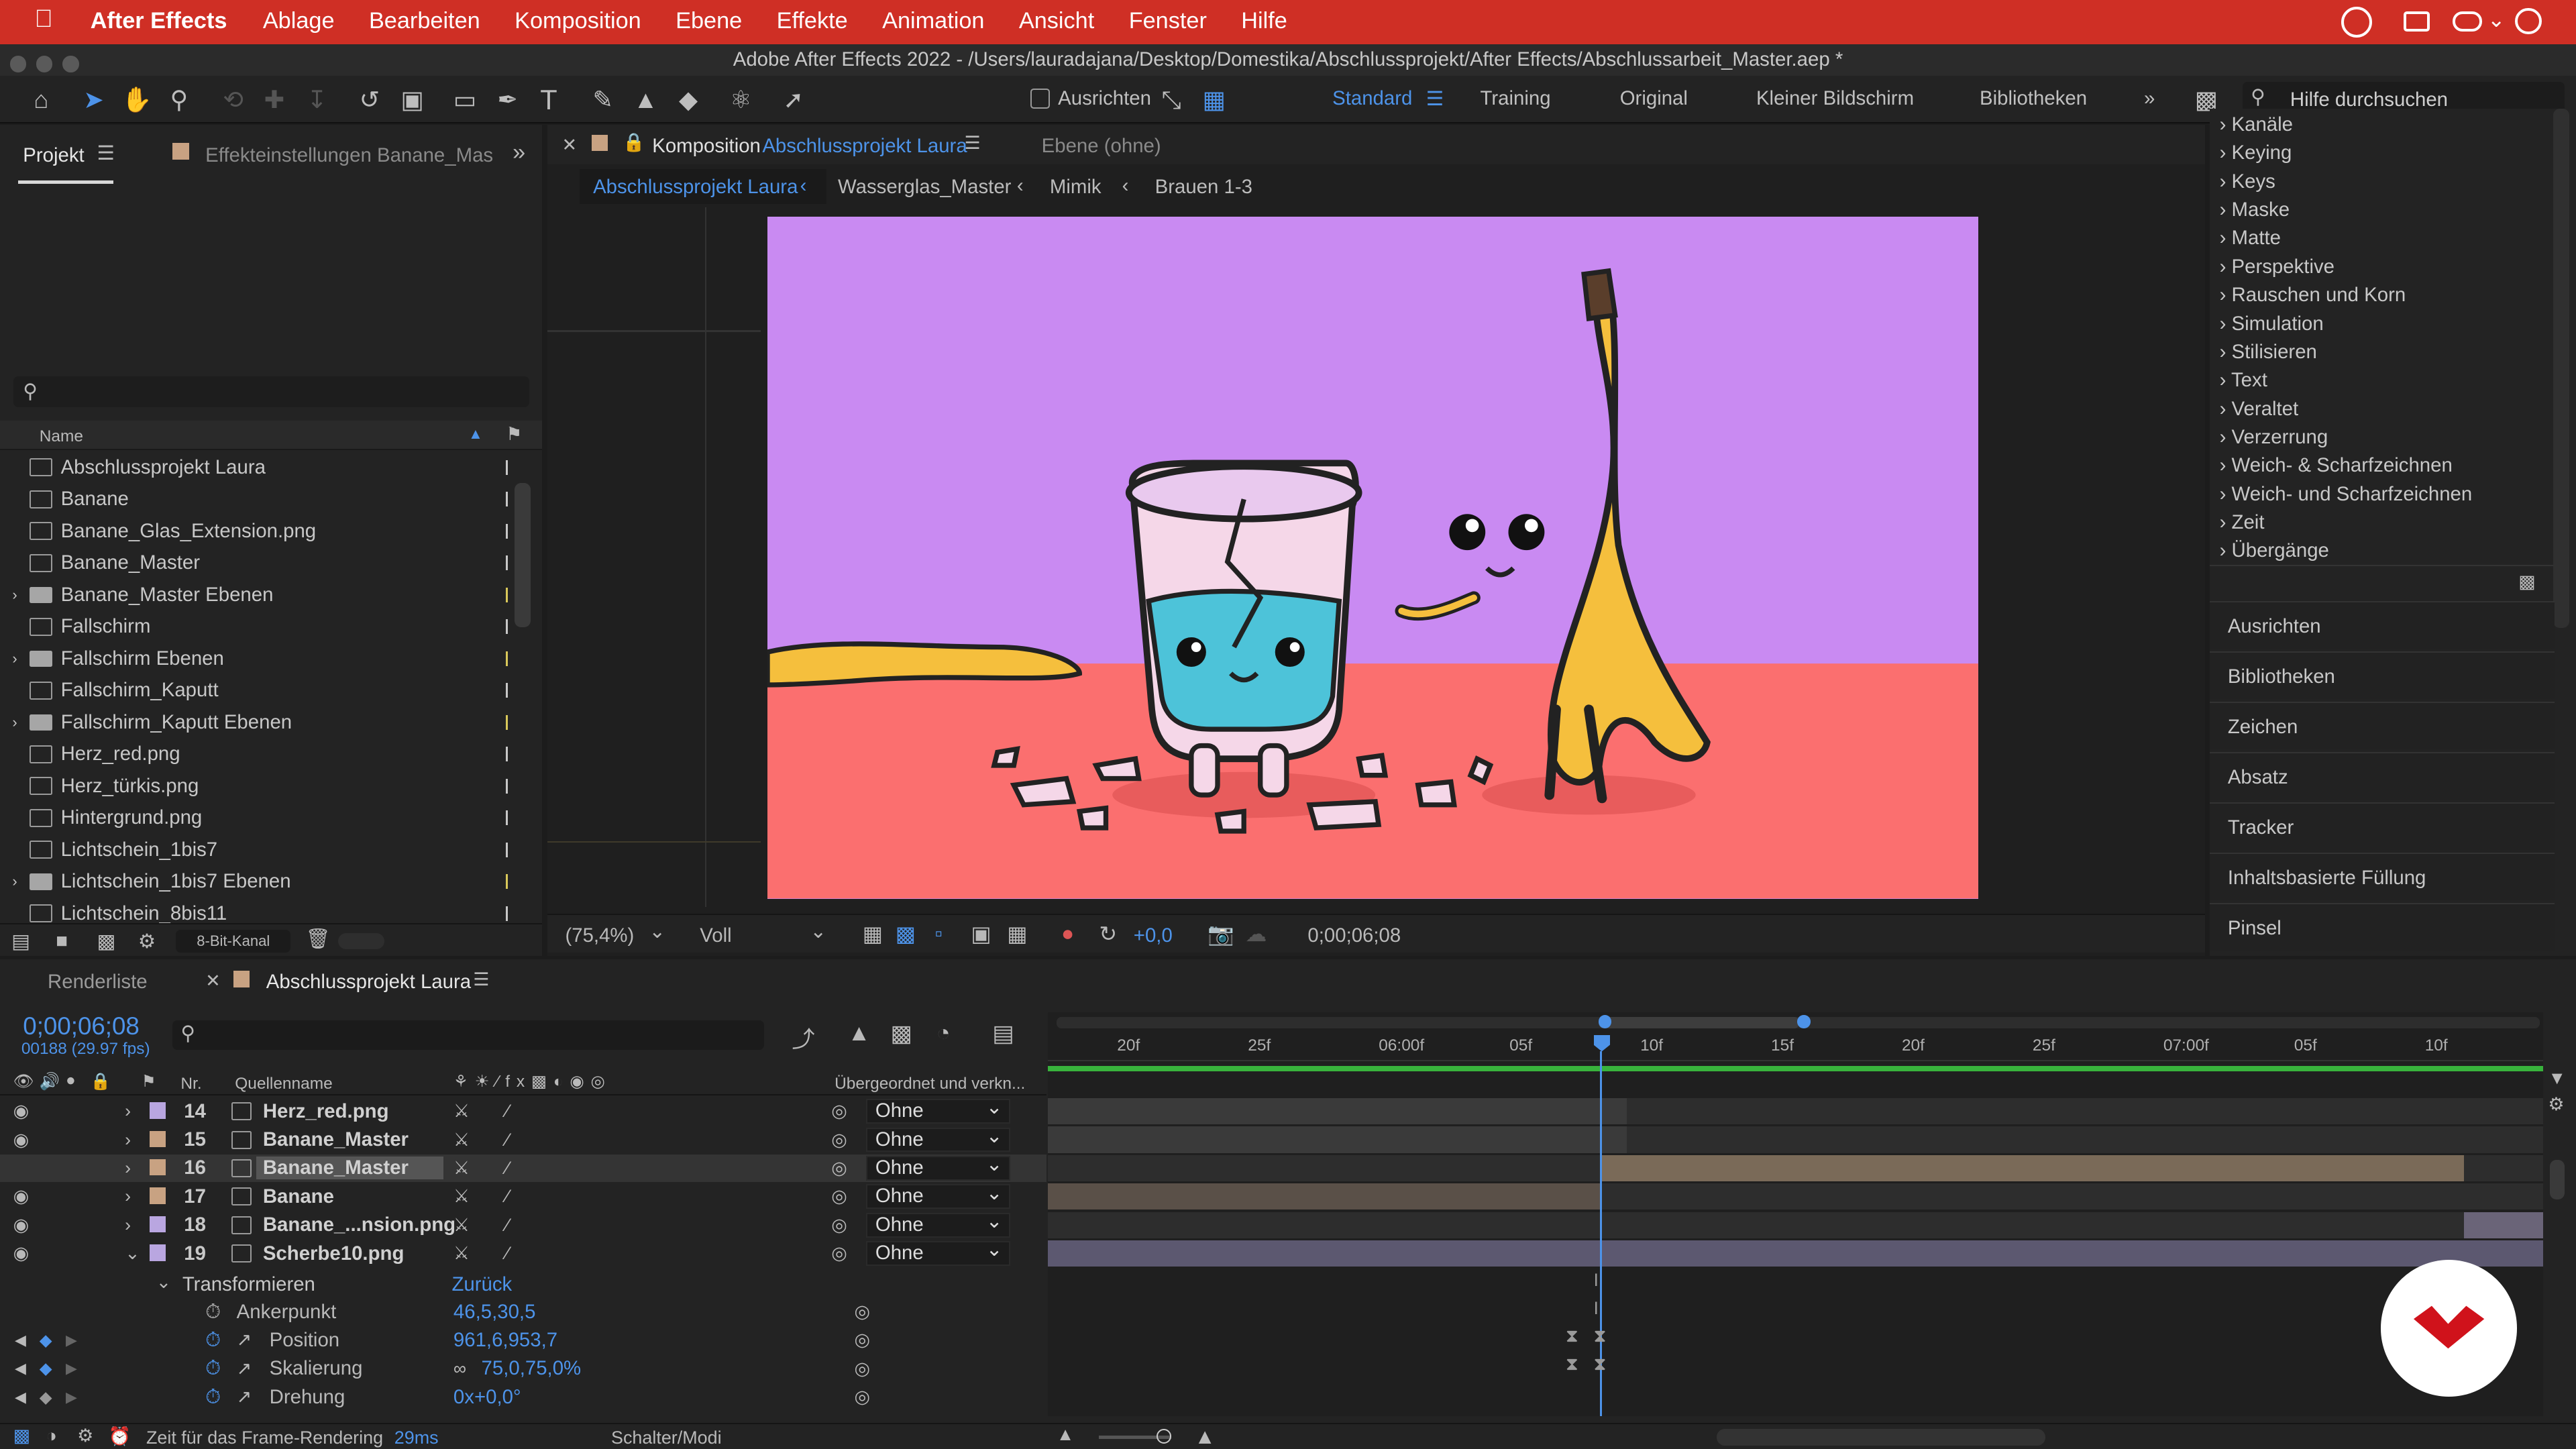 The width and height of the screenshot is (2576, 1449). I want to click on panel-overflow-icon: », so click(519, 153).